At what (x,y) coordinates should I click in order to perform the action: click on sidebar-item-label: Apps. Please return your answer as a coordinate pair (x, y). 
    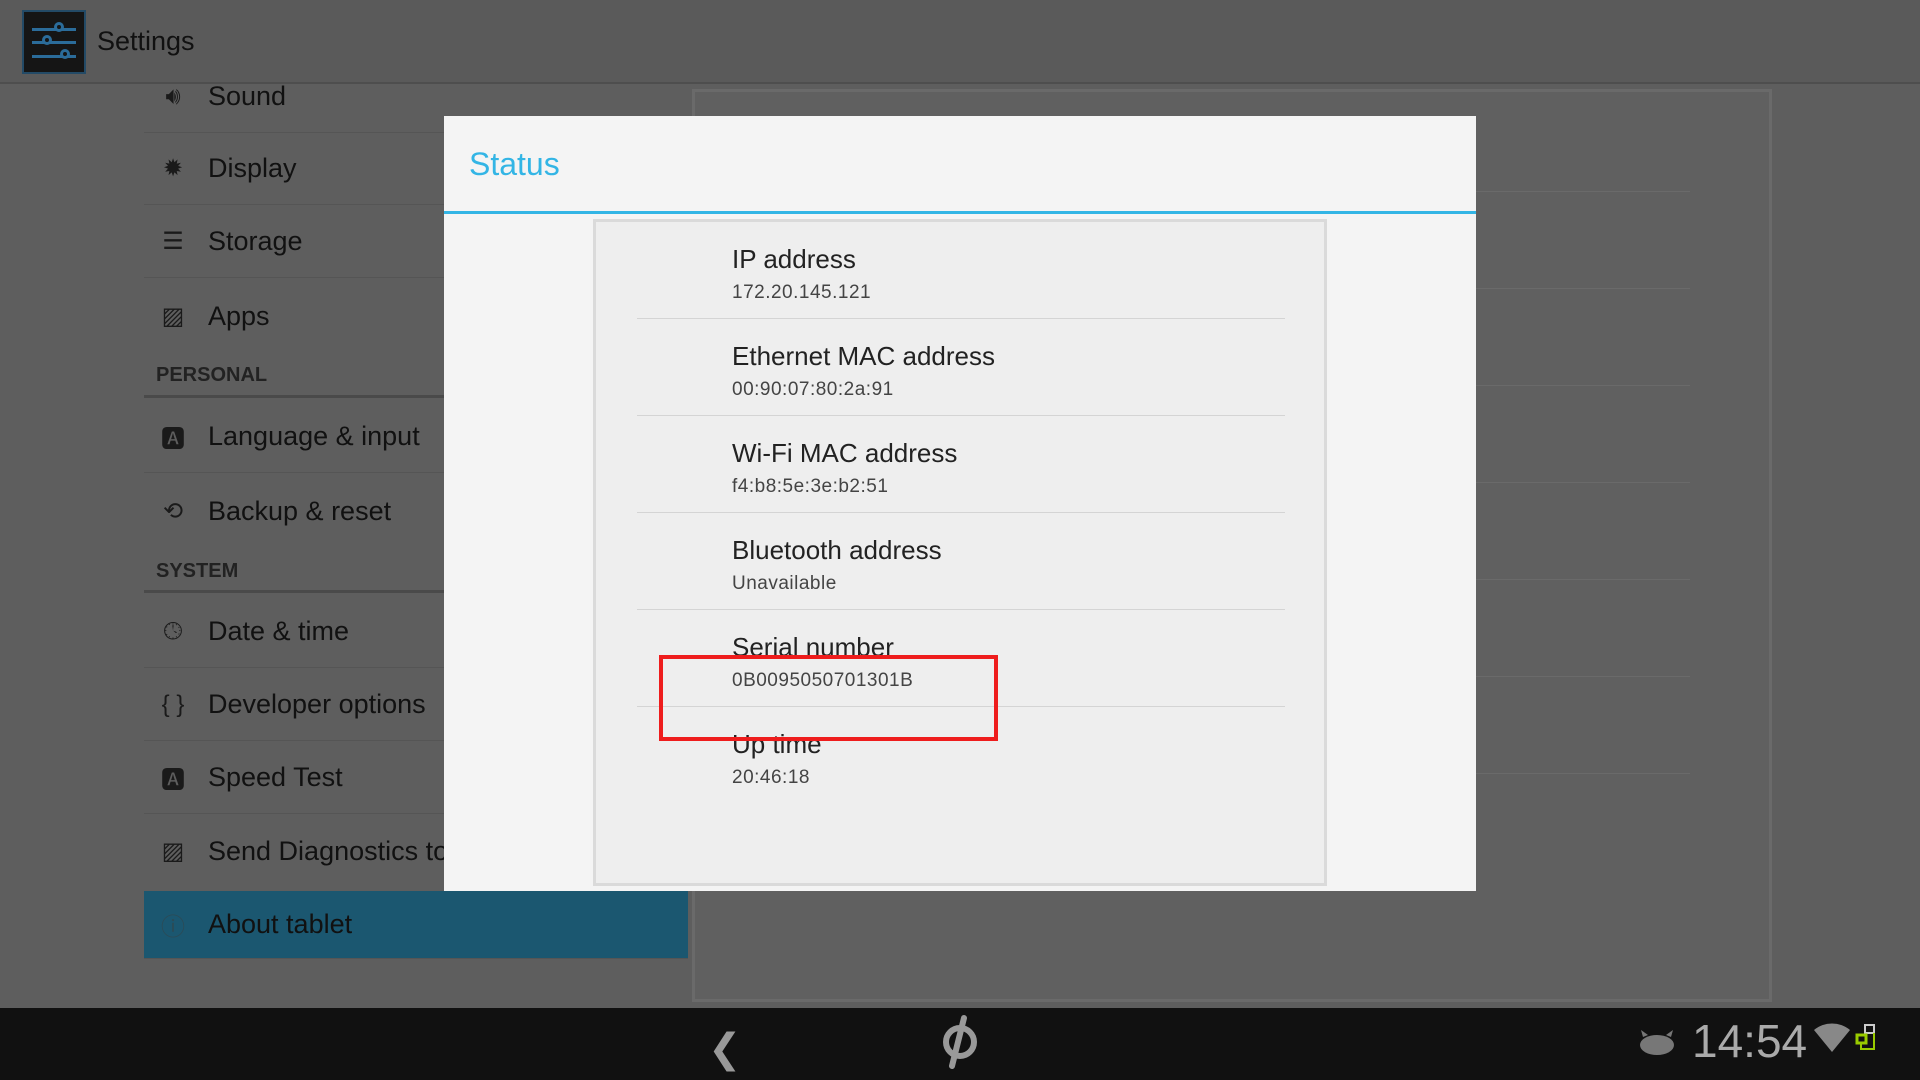
    Looking at the image, I should click on (239, 315).